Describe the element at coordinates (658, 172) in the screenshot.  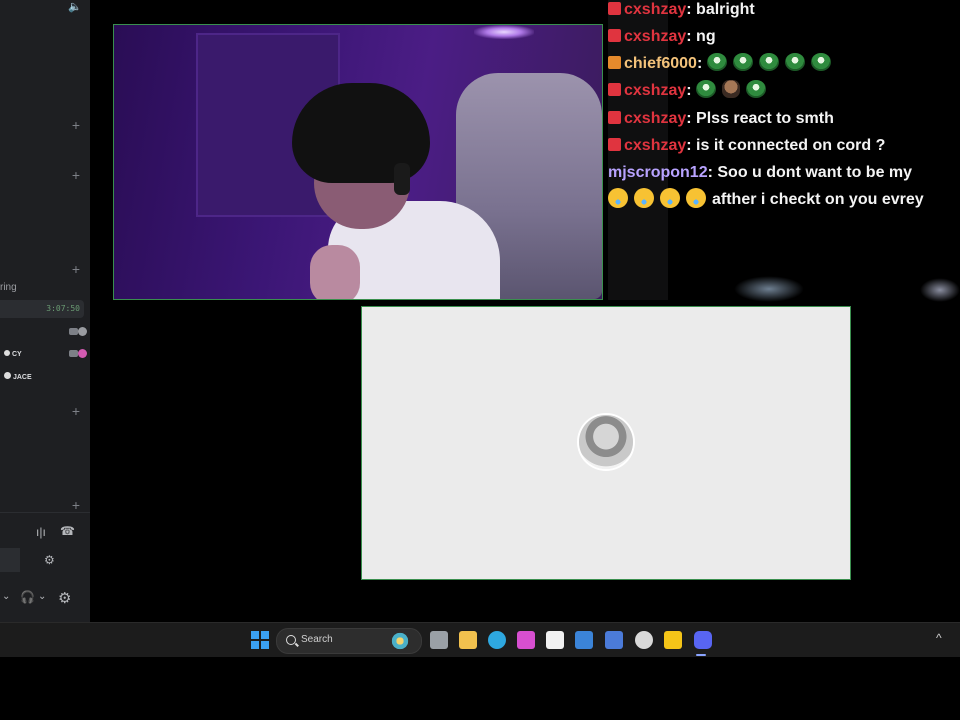
I see `chat-username: mjscropon12` at that location.